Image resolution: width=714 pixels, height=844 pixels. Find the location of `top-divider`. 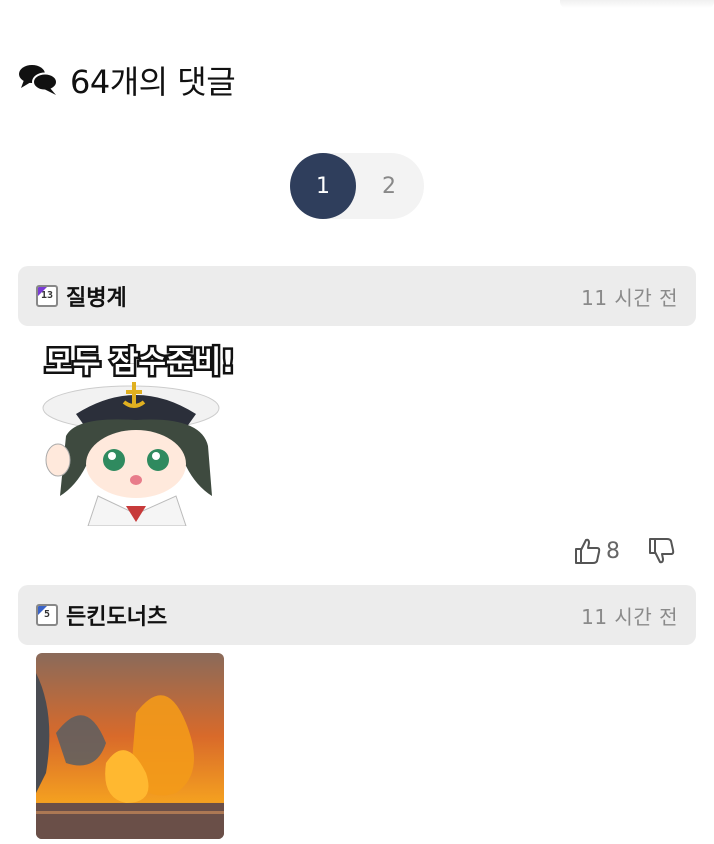

top-divider is located at coordinates (637, 4).